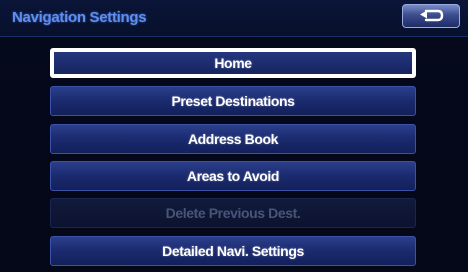 This screenshot has width=468, height=272. Describe the element at coordinates (233, 139) in the screenshot. I see `menu-item-address-book: Address Book` at that location.